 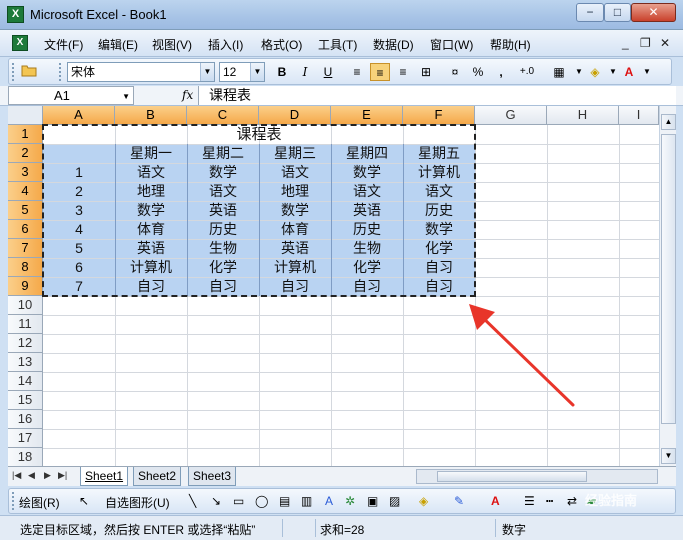 I want to click on column-header-i: I, so click(x=639, y=115).